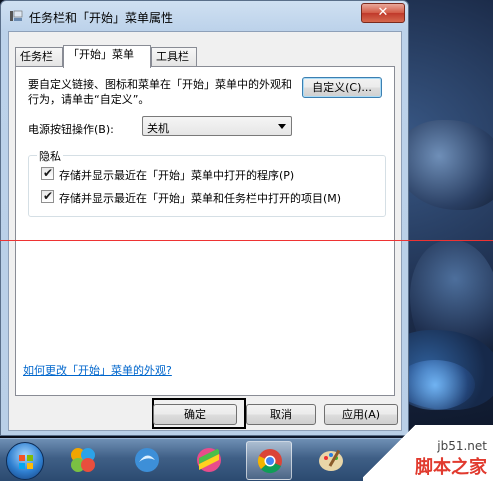 Image resolution: width=493 pixels, height=481 pixels. I want to click on recent-items-checkbox: ✔, so click(47, 196).